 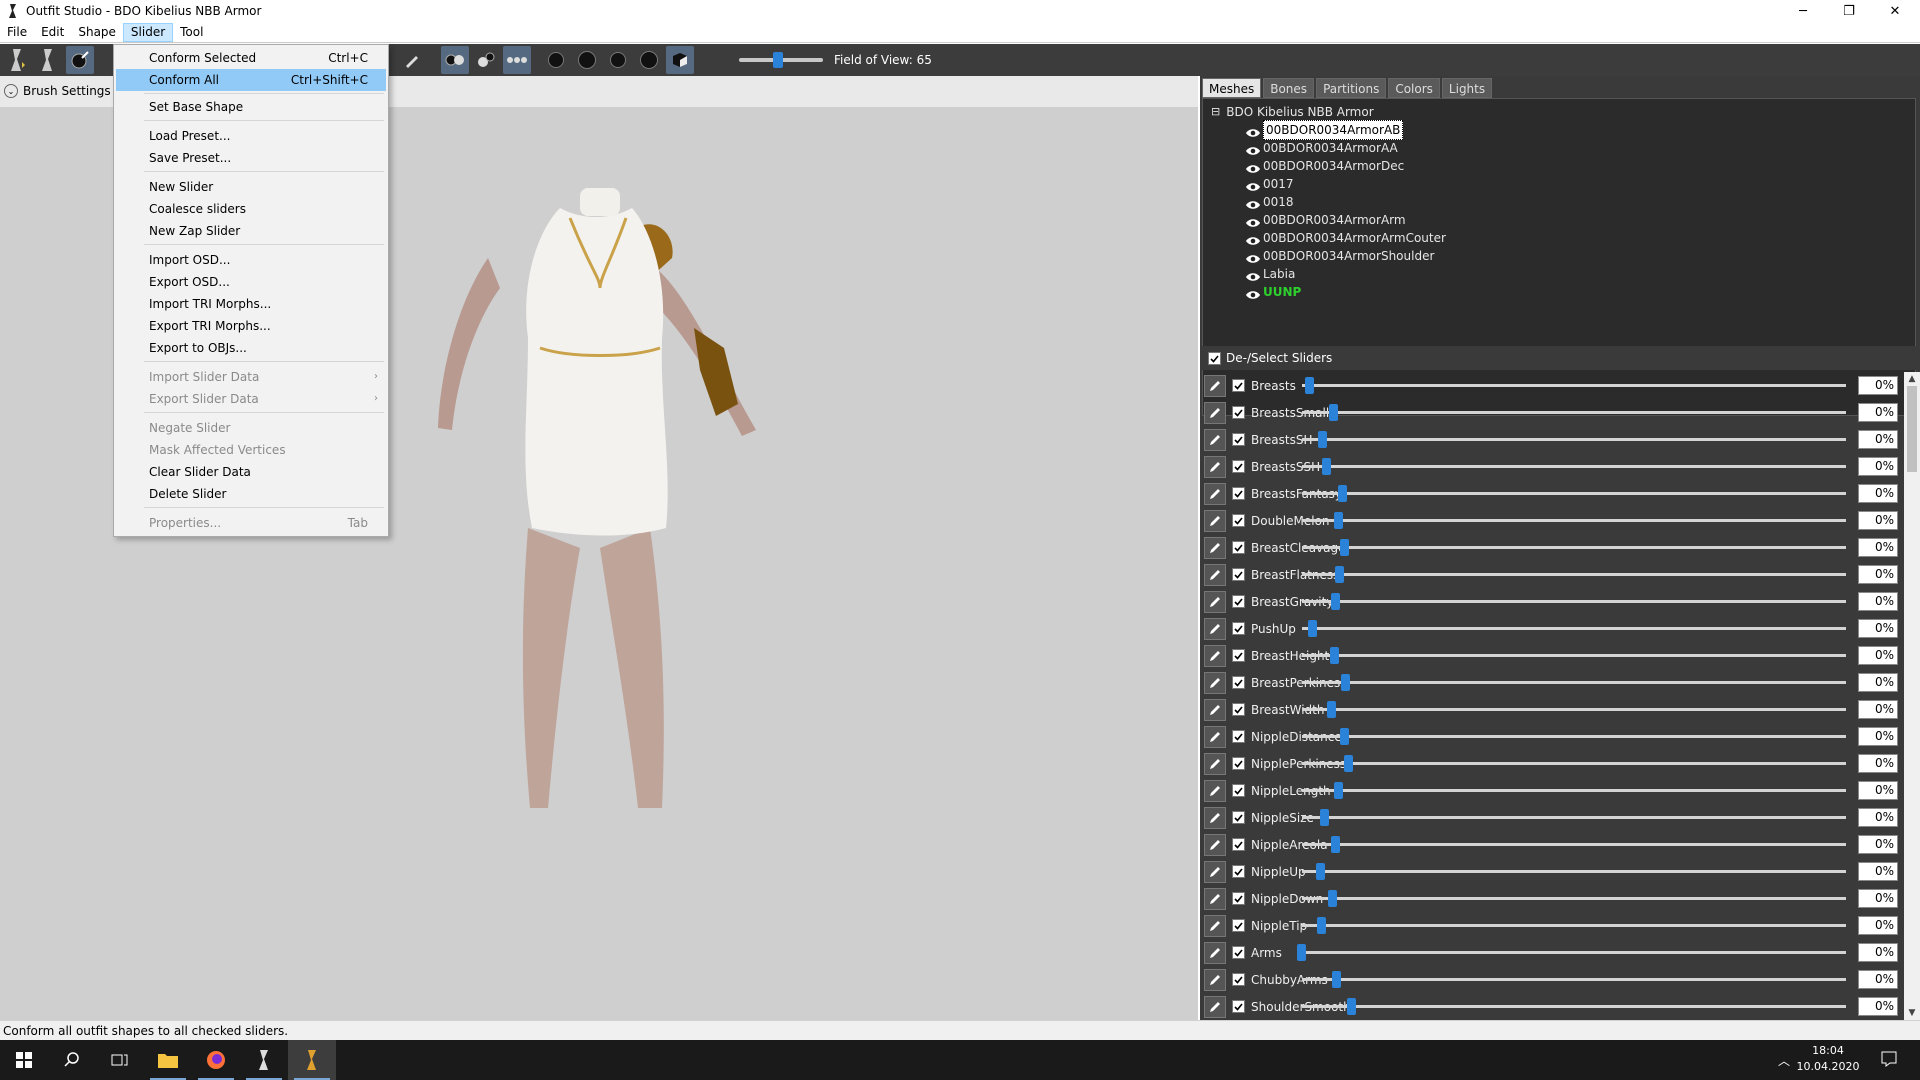 I want to click on slider-list-scrollbar: ▲ ▼, so click(x=1912, y=696).